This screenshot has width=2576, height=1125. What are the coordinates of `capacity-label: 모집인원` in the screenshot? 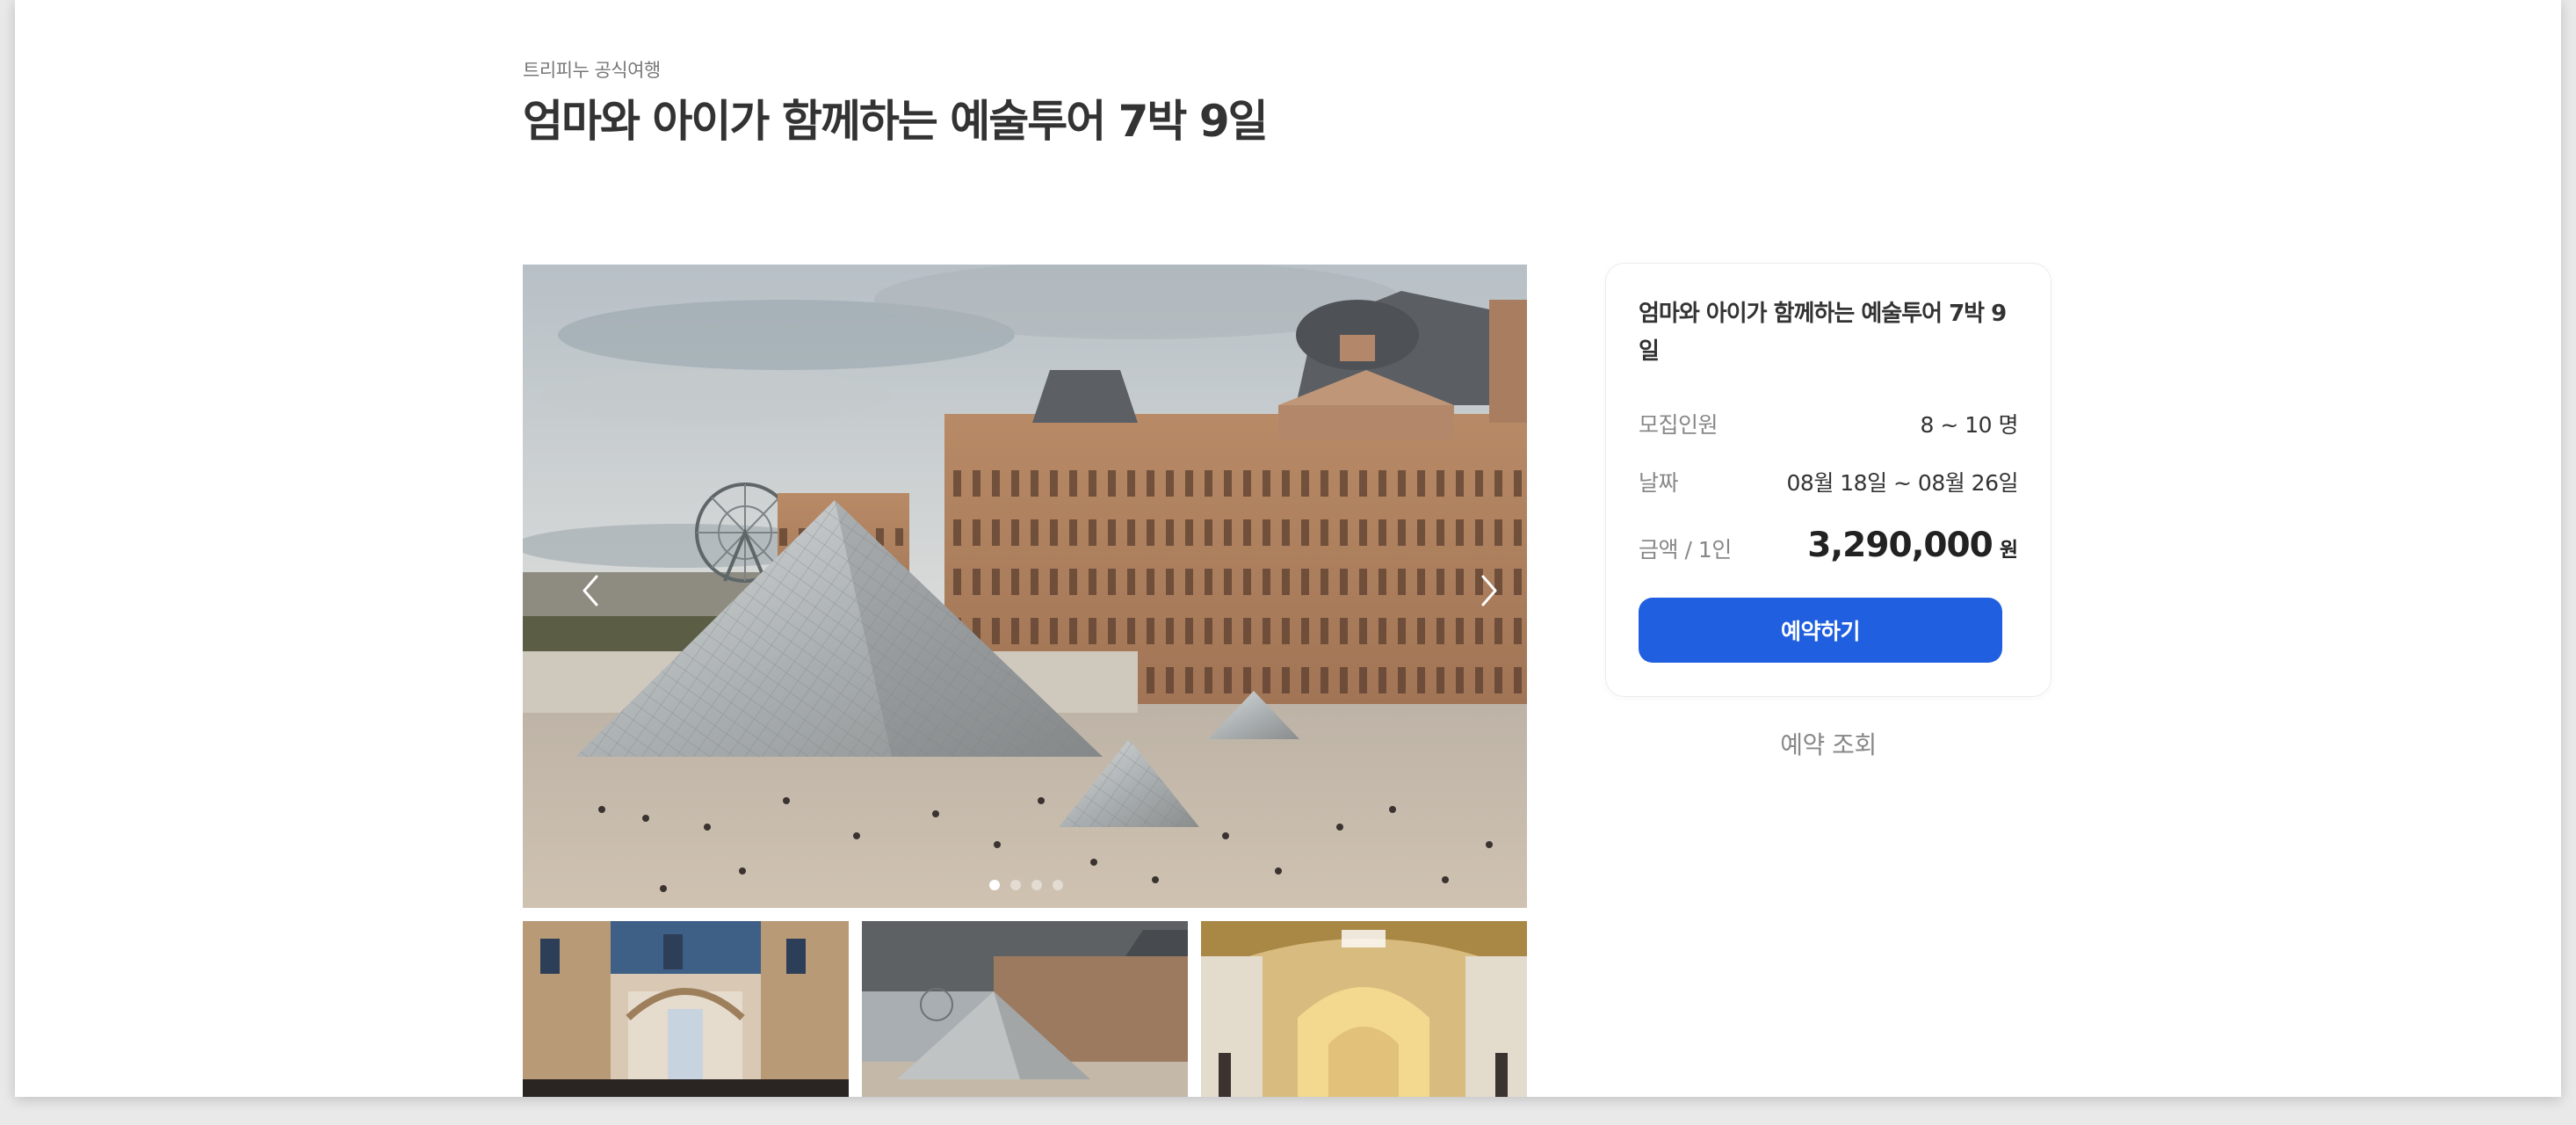 It's located at (1679, 425).